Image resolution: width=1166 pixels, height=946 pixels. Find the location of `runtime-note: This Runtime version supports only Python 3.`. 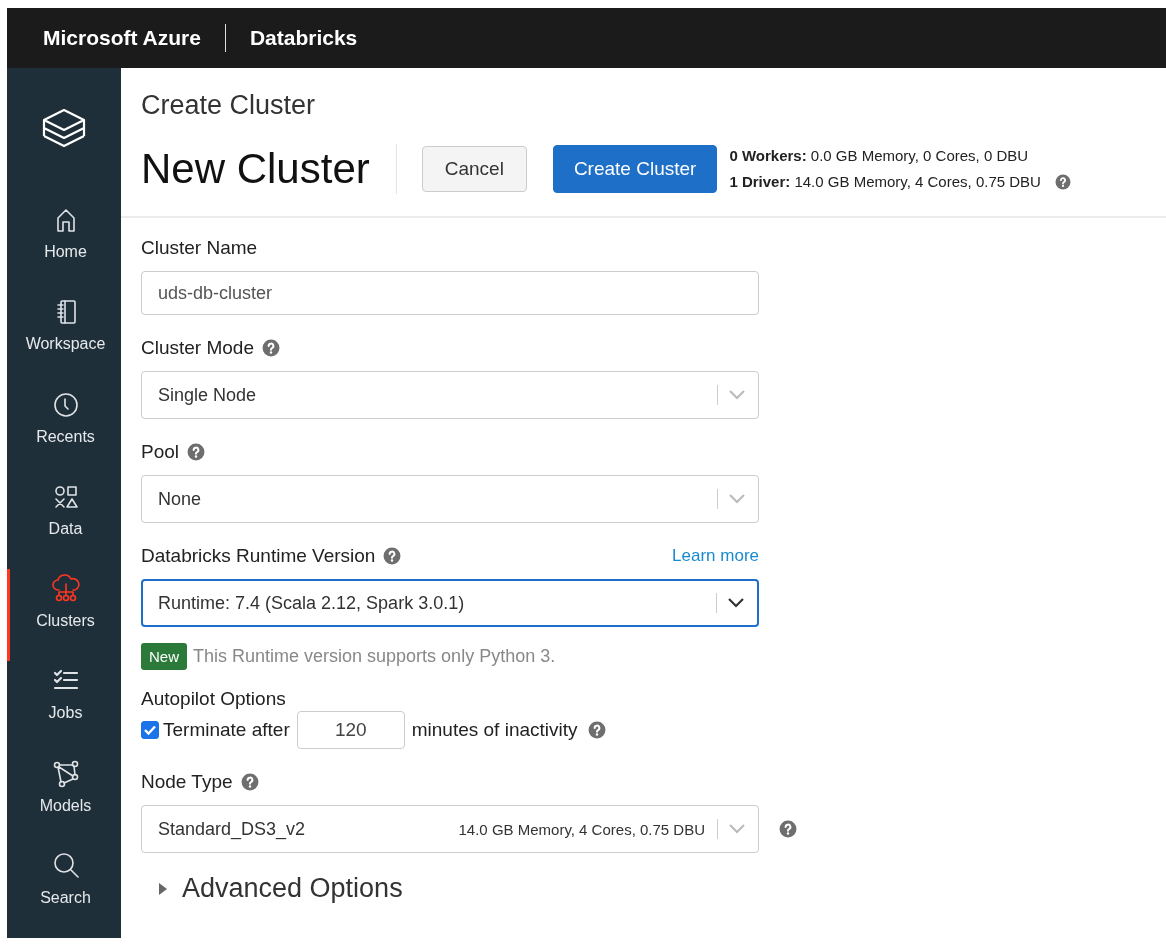

runtime-note: This Runtime version supports only Python 3. is located at coordinates (374, 656).